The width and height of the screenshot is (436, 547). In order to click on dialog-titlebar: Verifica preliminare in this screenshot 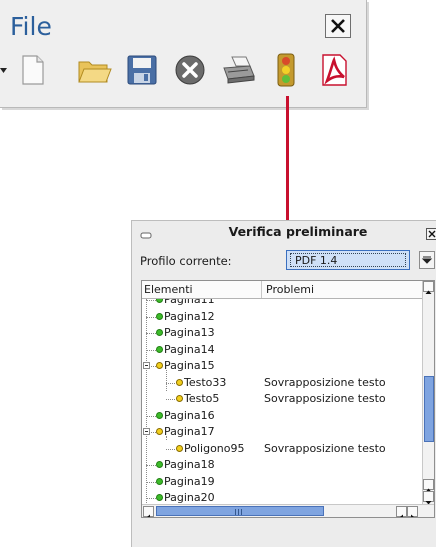, I will do `click(284, 232)`.